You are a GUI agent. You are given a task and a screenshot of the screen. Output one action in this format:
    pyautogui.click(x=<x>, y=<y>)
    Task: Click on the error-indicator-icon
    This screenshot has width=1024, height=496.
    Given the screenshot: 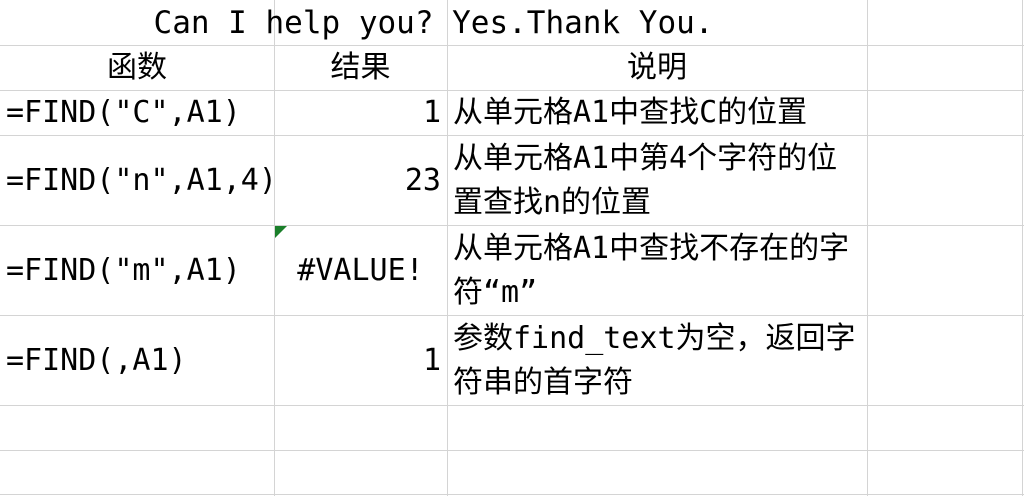 What is the action you would take?
    pyautogui.click(x=281, y=232)
    